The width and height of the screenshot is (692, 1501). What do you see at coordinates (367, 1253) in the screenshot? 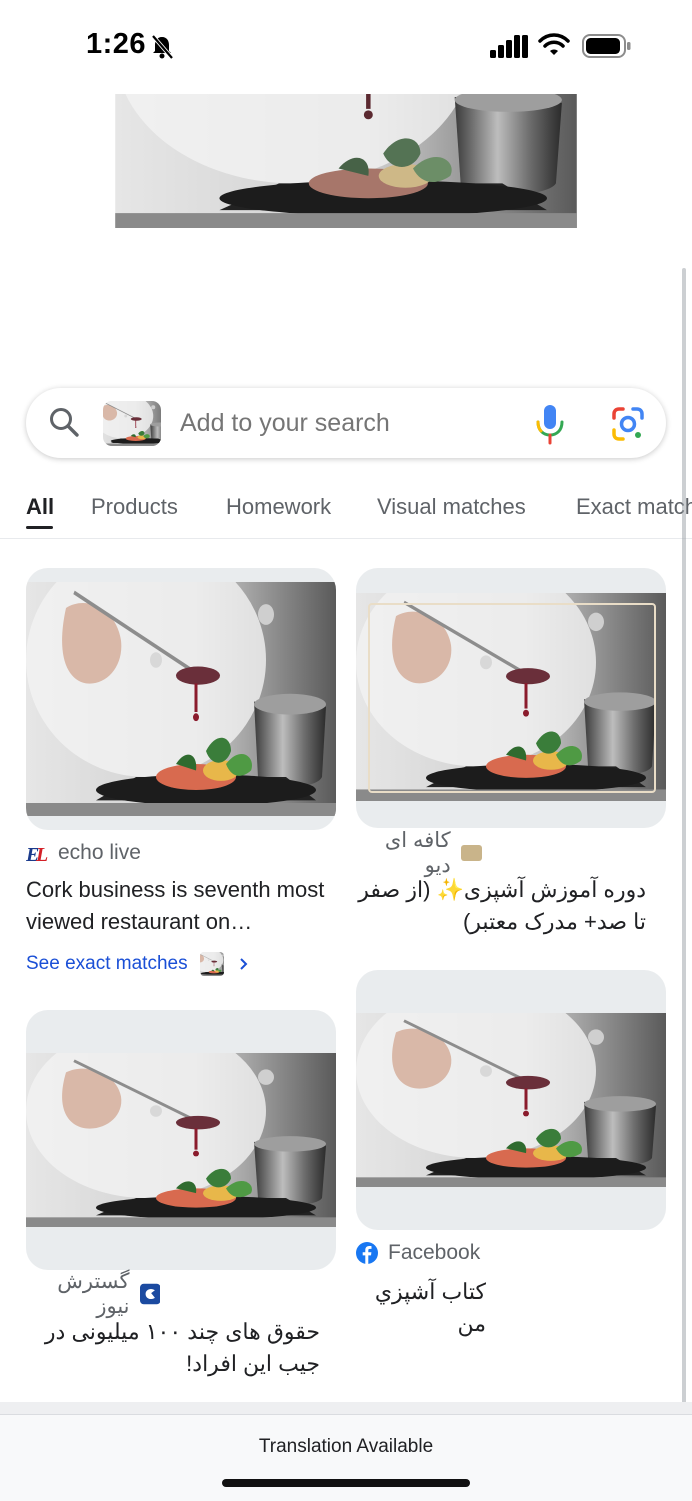
I see `facebook-icon` at bounding box center [367, 1253].